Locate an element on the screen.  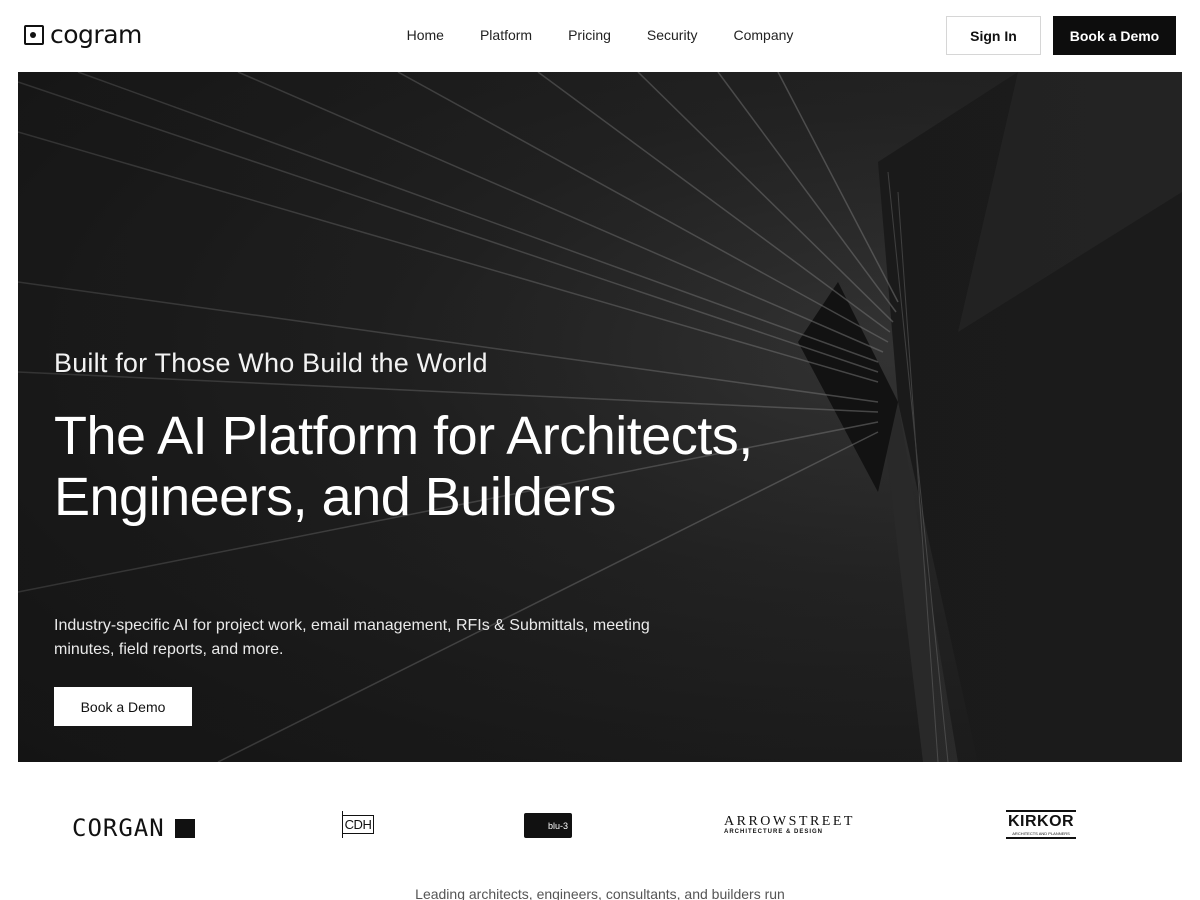
arrowstreet-logo: ARROWSTREET ARCHITECTURE & DESIGN is located at coordinates (789, 824).